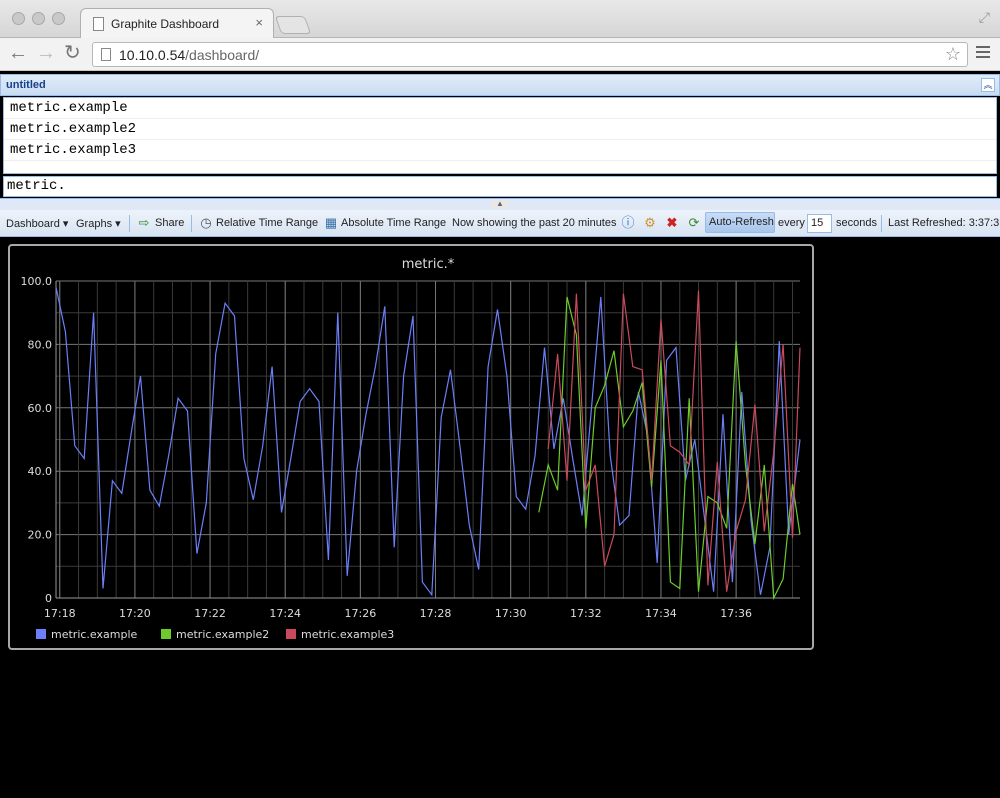 Image resolution: width=1000 pixels, height=798 pixels. What do you see at coordinates (500, 186) in the screenshot?
I see `metric-input: metric.` at bounding box center [500, 186].